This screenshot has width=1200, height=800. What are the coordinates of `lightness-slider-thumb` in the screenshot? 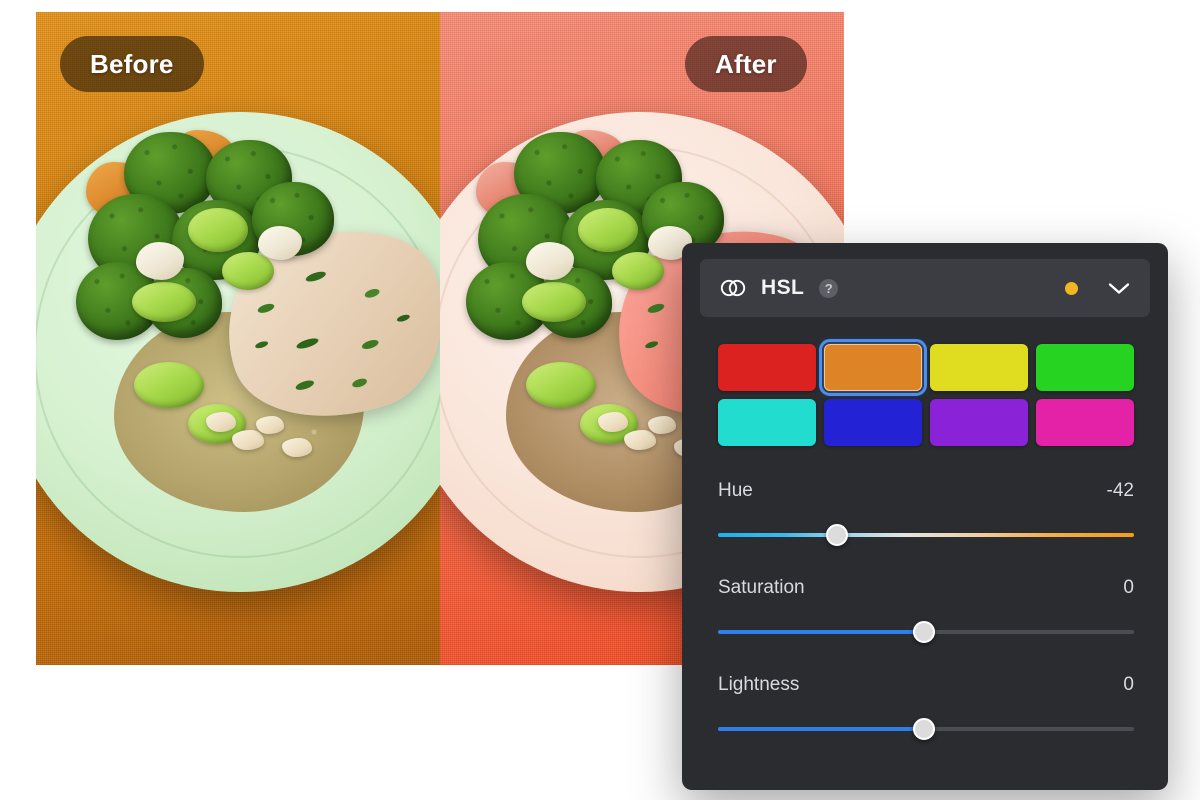 It's located at (923, 729).